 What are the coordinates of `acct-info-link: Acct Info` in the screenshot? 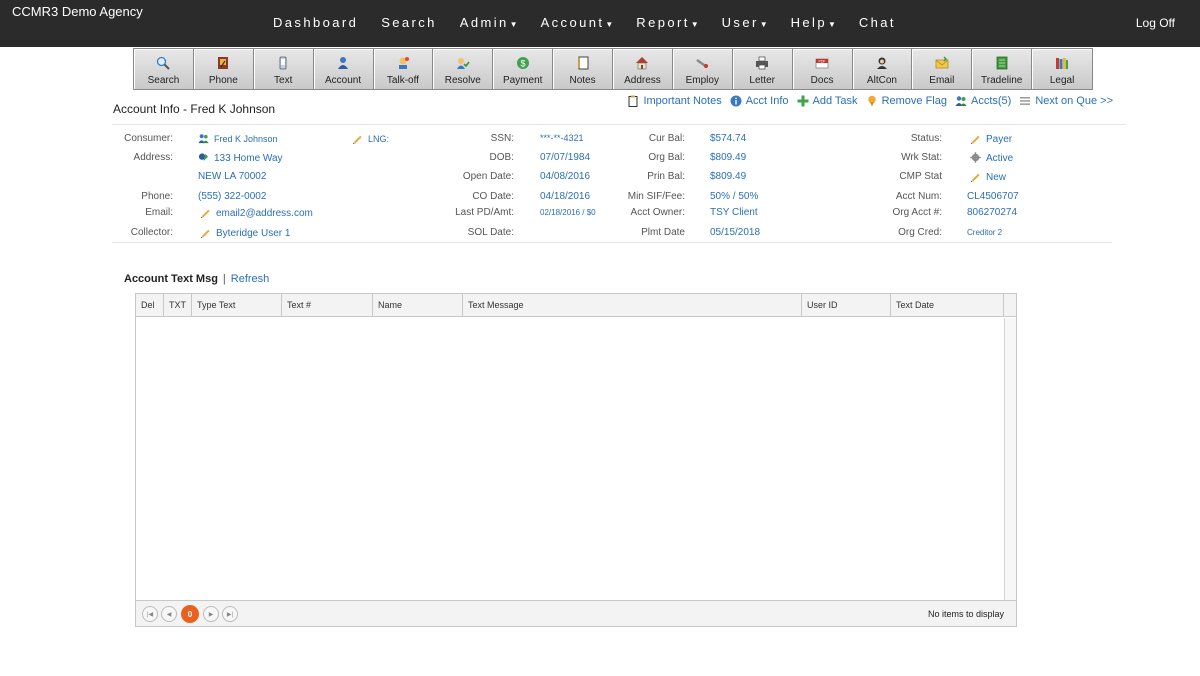 It's located at (759, 101).